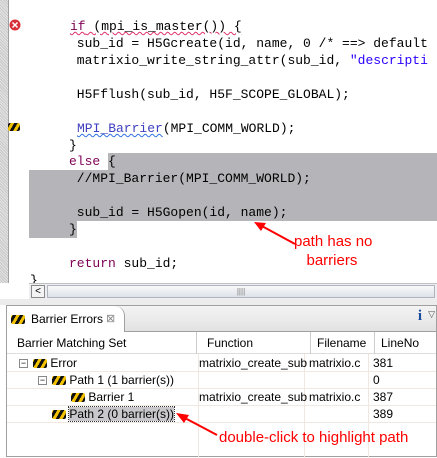  I want to click on close-icon: ⊠, so click(110, 319).